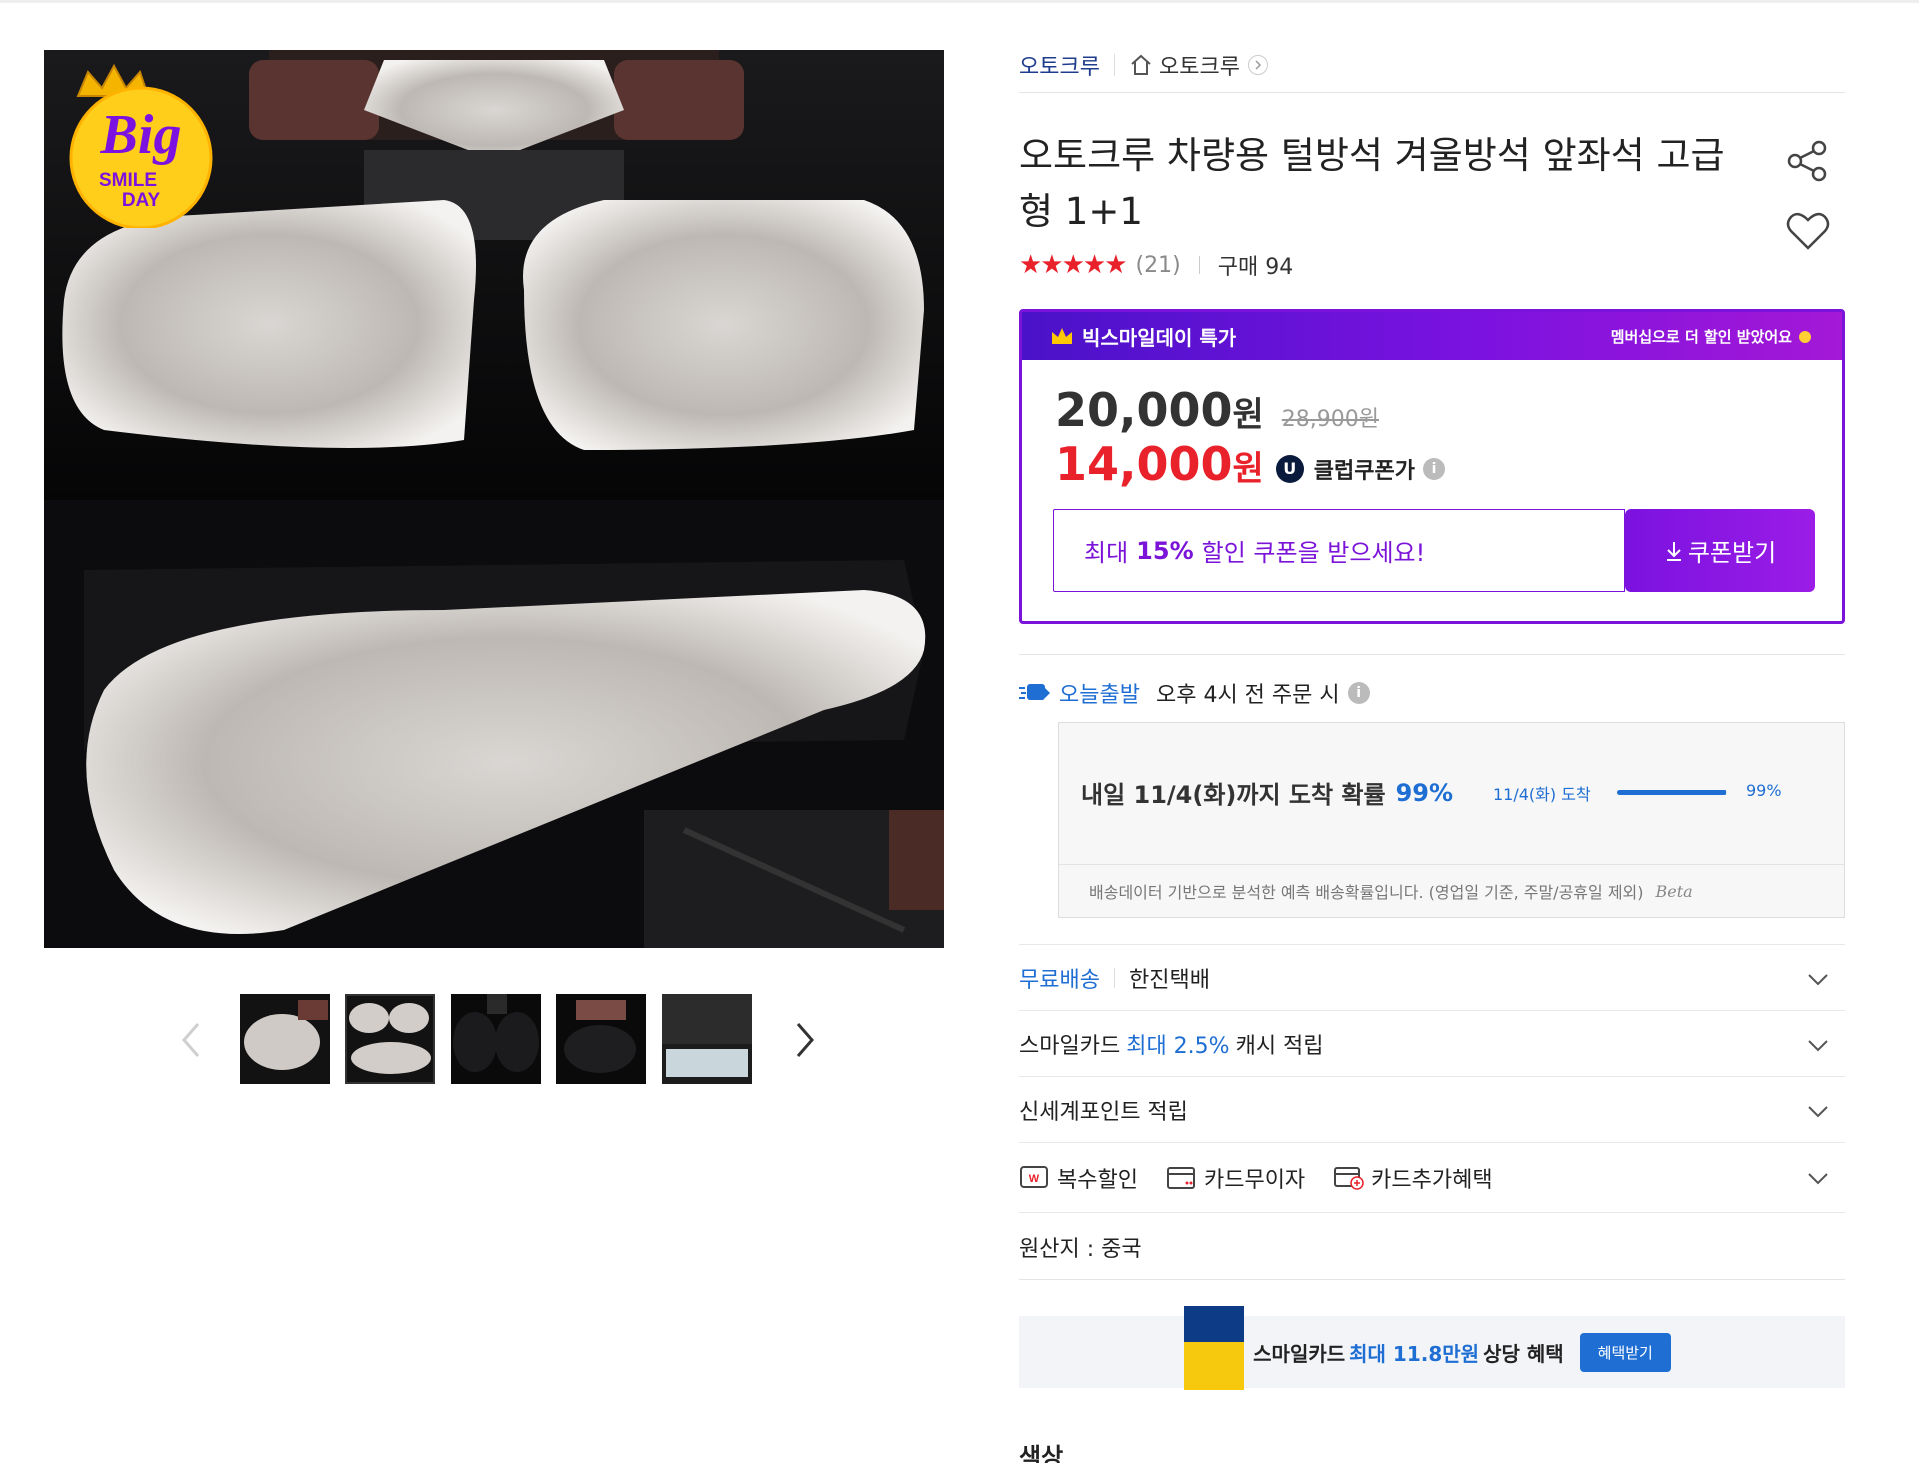  I want to click on shinsegae-label: 신세계포인트 적립, so click(1103, 1112).